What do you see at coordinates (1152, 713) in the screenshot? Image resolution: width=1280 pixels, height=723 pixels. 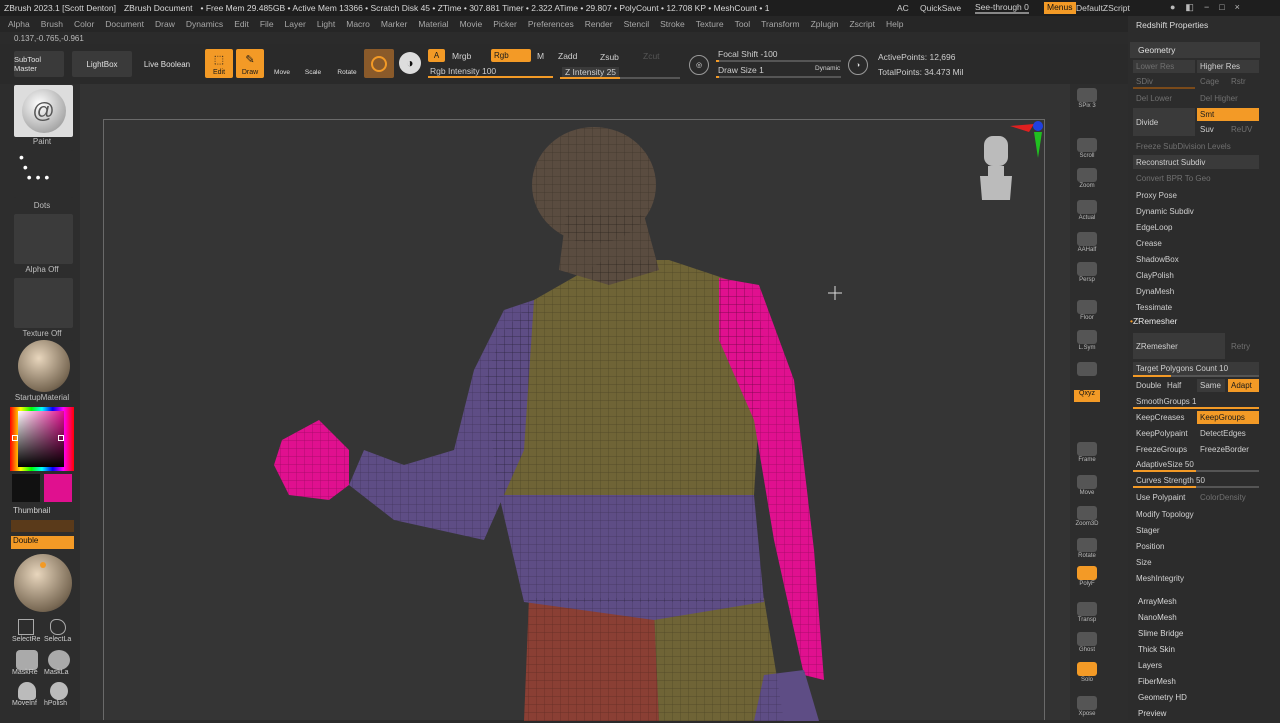 I see `preview-subpalette: Preview` at bounding box center [1152, 713].